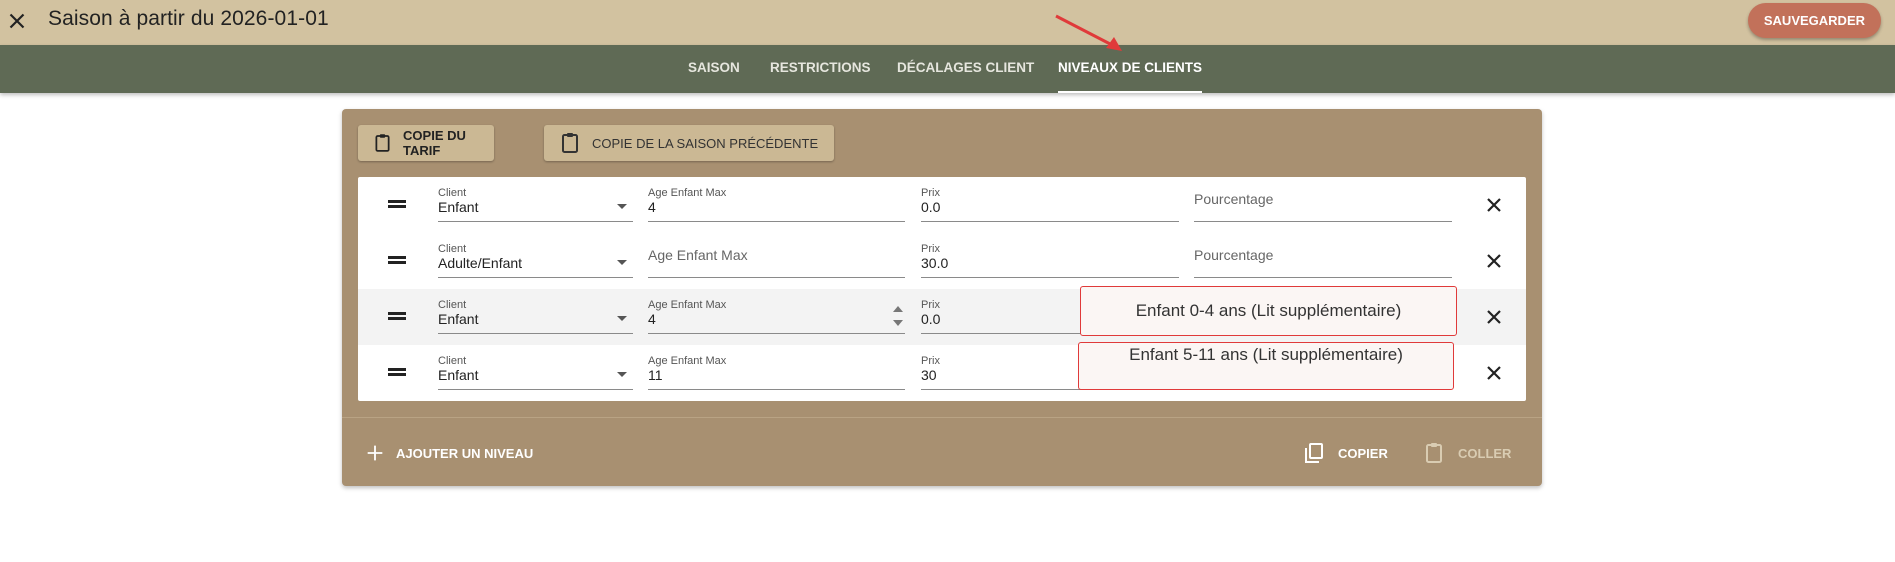 This screenshot has width=1895, height=562. I want to click on copy-tariff-button: COPIE DU TARIF, so click(426, 143).